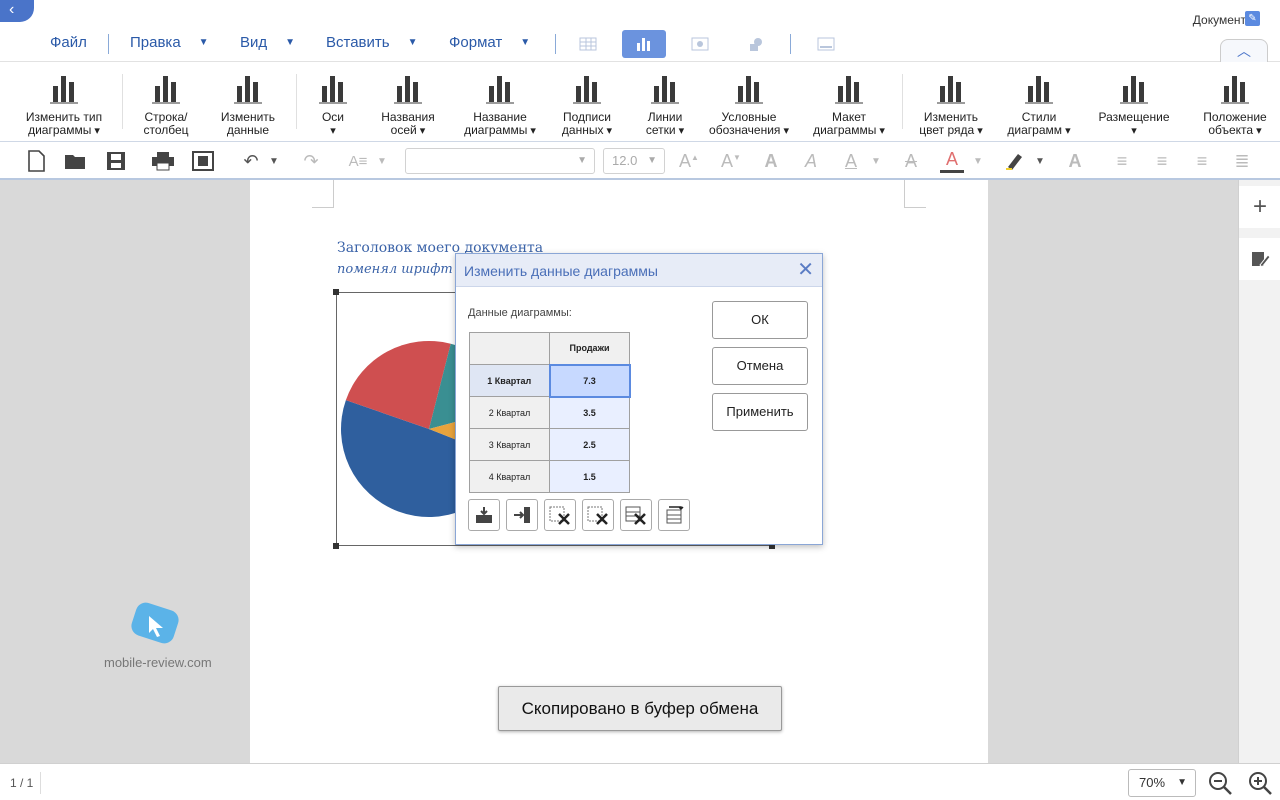  Describe the element at coordinates (509, 412) in the screenshot. I see `row-header: 2 Квартал` at that location.